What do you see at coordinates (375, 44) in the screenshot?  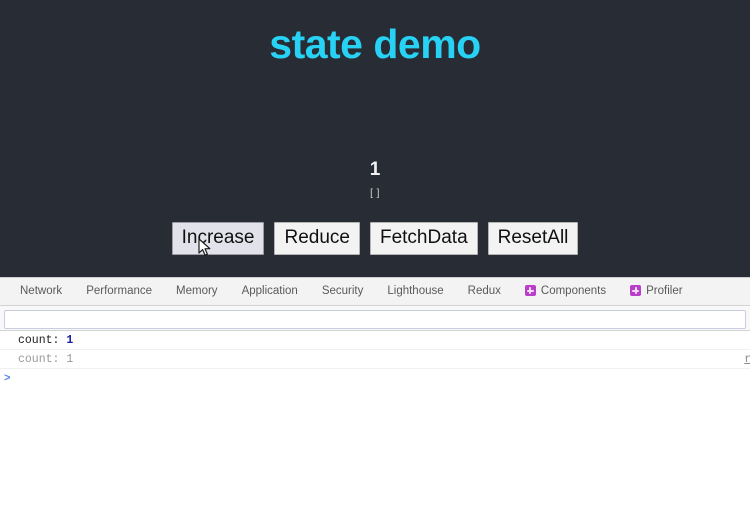 I see `page-title: state demo` at bounding box center [375, 44].